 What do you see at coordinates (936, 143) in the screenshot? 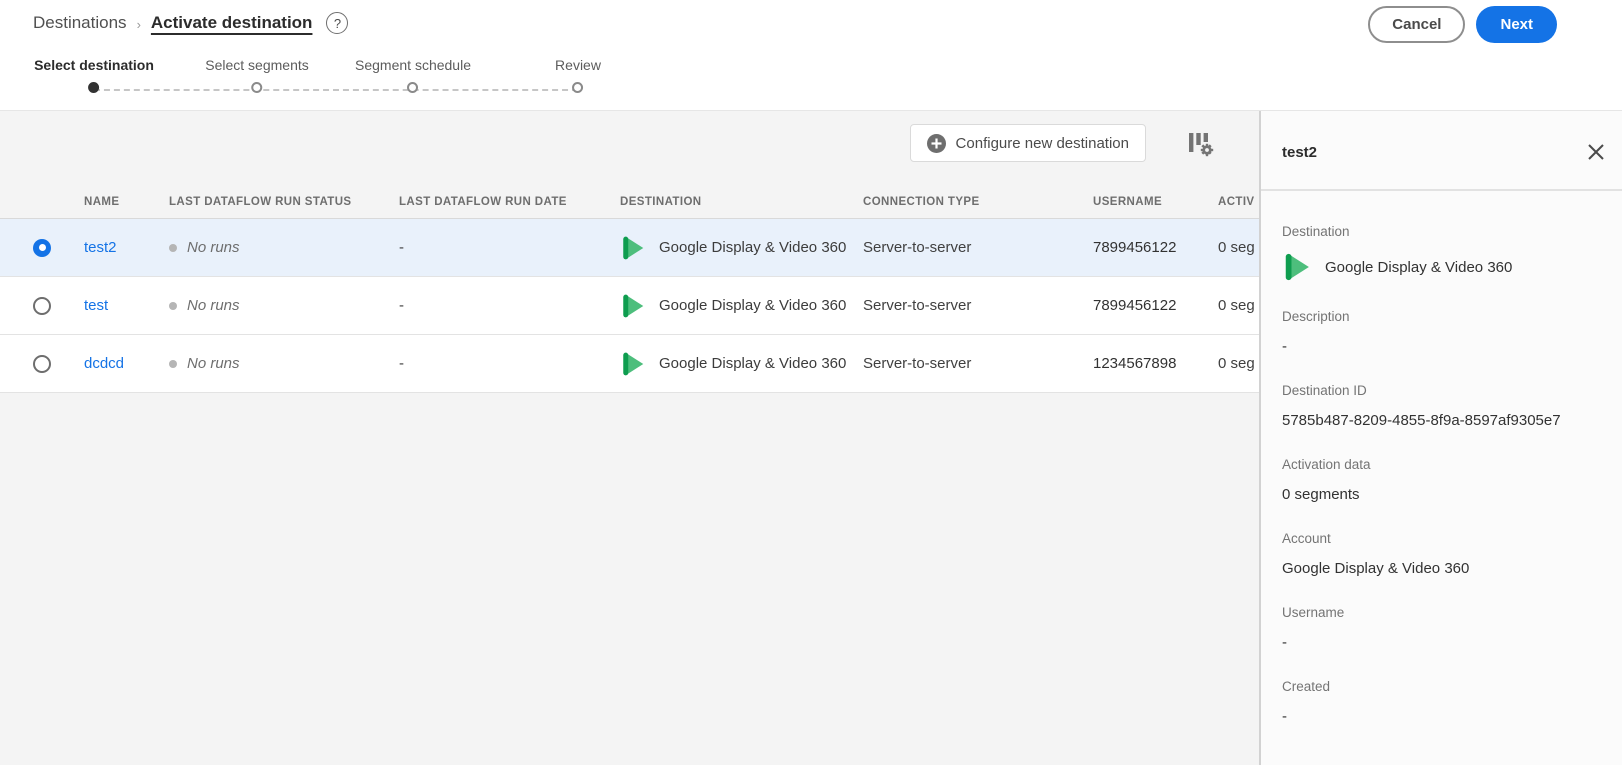
I see `plus-circle-icon` at bounding box center [936, 143].